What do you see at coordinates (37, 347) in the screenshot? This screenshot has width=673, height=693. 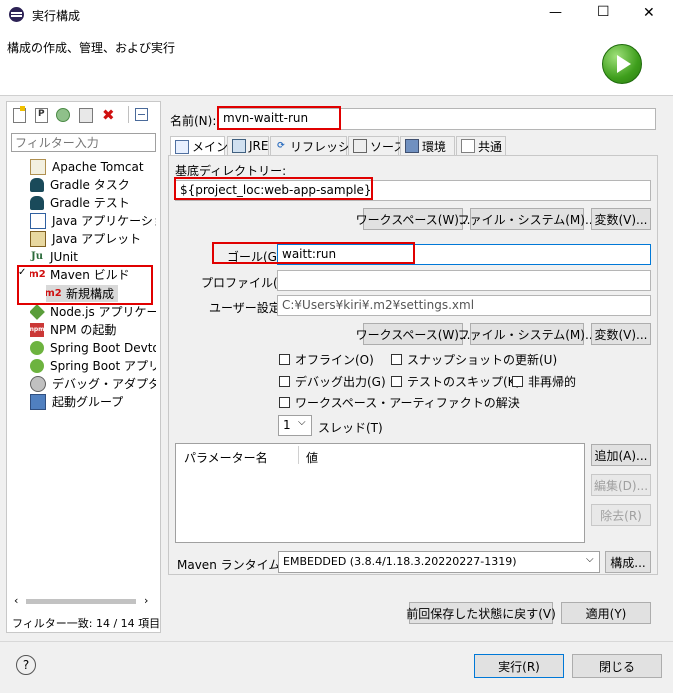 I see `spring-icon` at bounding box center [37, 347].